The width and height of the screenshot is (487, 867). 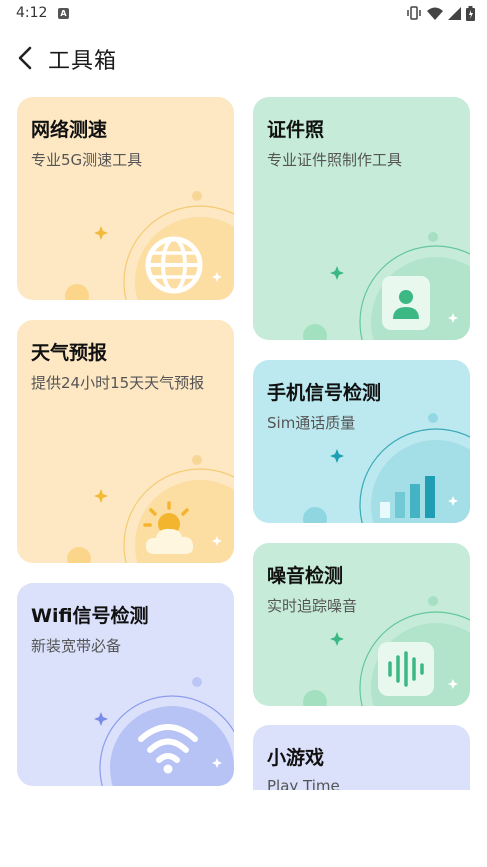 I want to click on card-id-photo: 证件照 专业证件照制作工具, so click(x=361, y=218).